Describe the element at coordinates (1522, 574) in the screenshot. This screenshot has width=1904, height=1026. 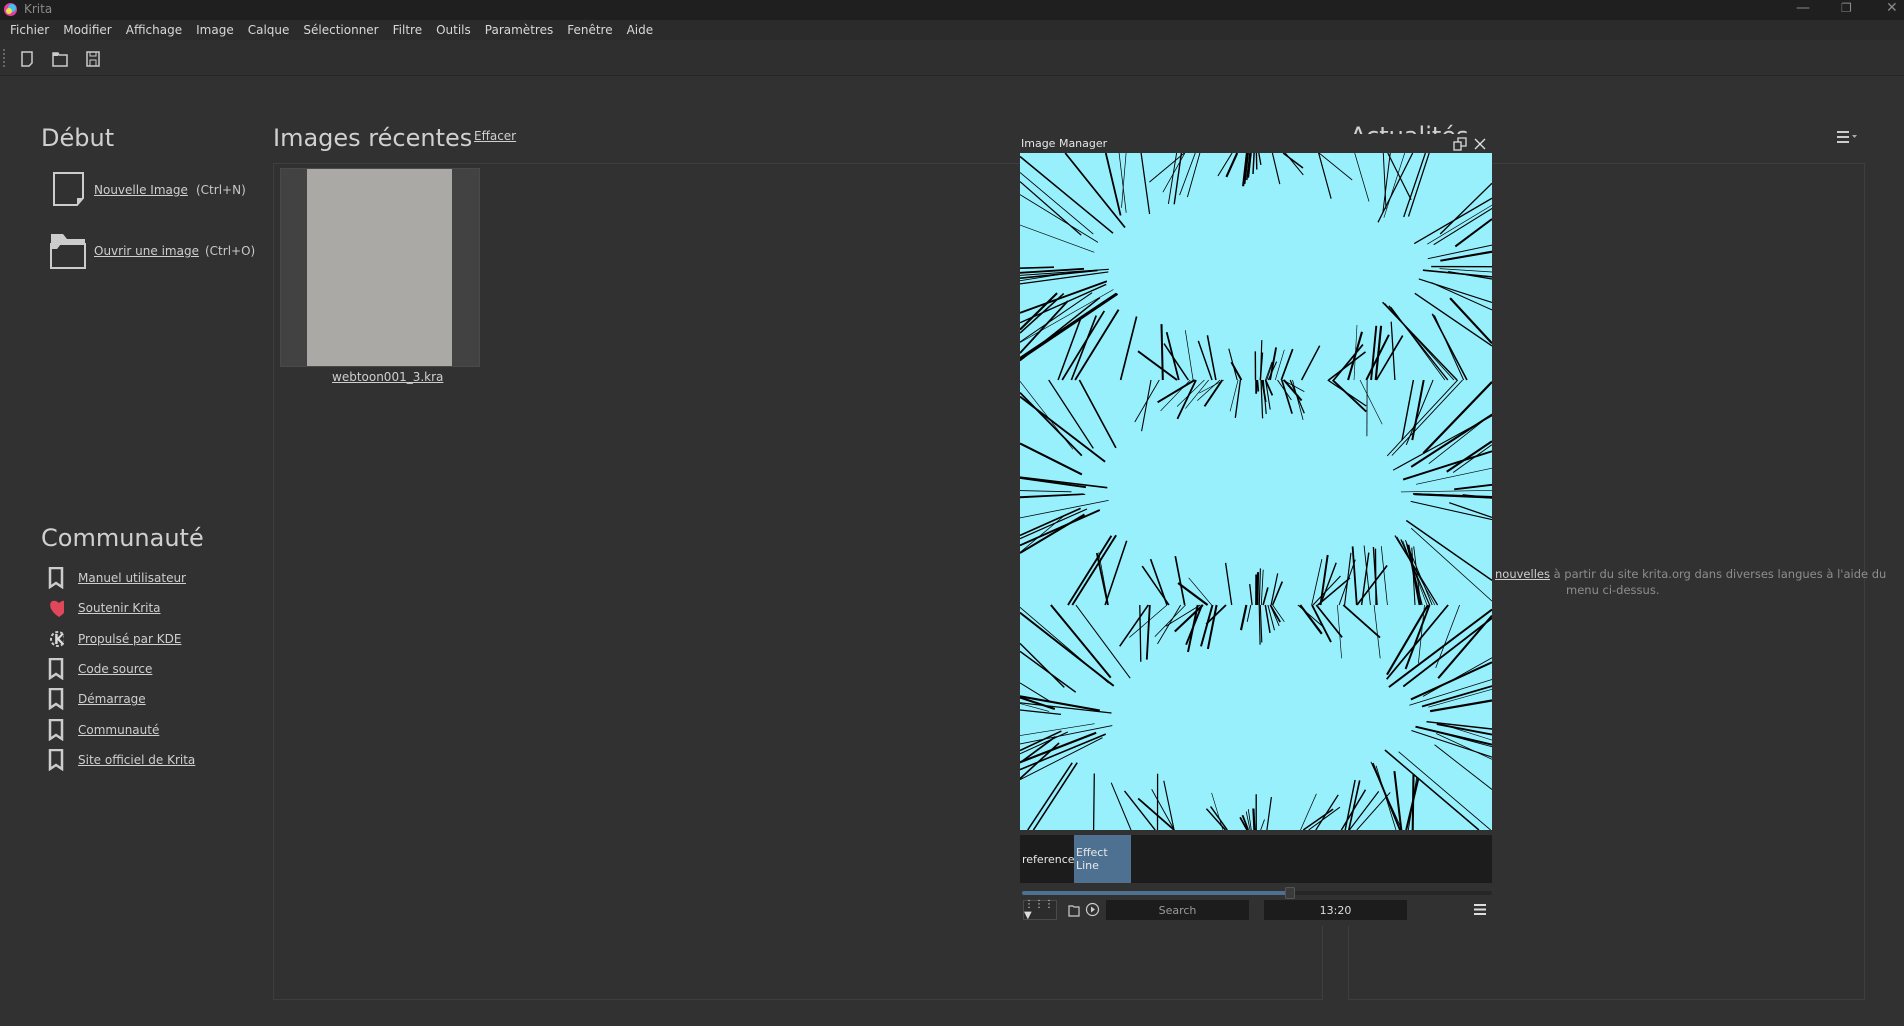
I see `news-link: nouvelles` at that location.